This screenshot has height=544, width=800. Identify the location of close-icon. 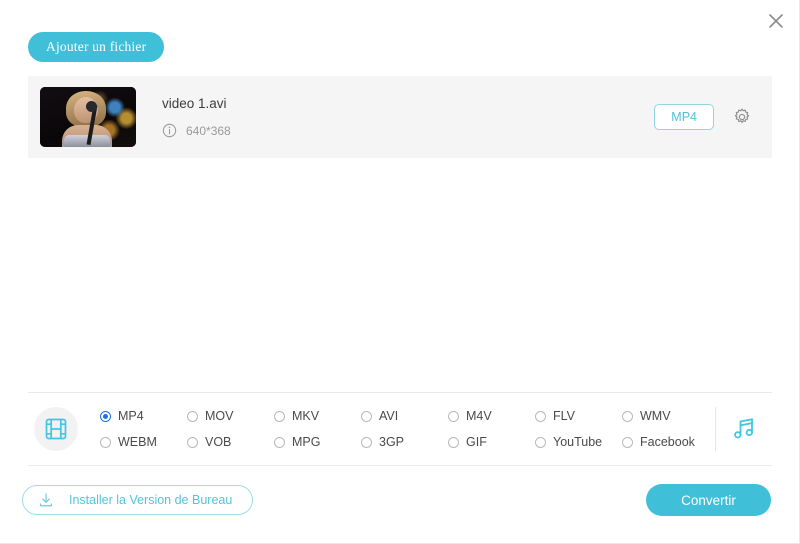
(776, 21).